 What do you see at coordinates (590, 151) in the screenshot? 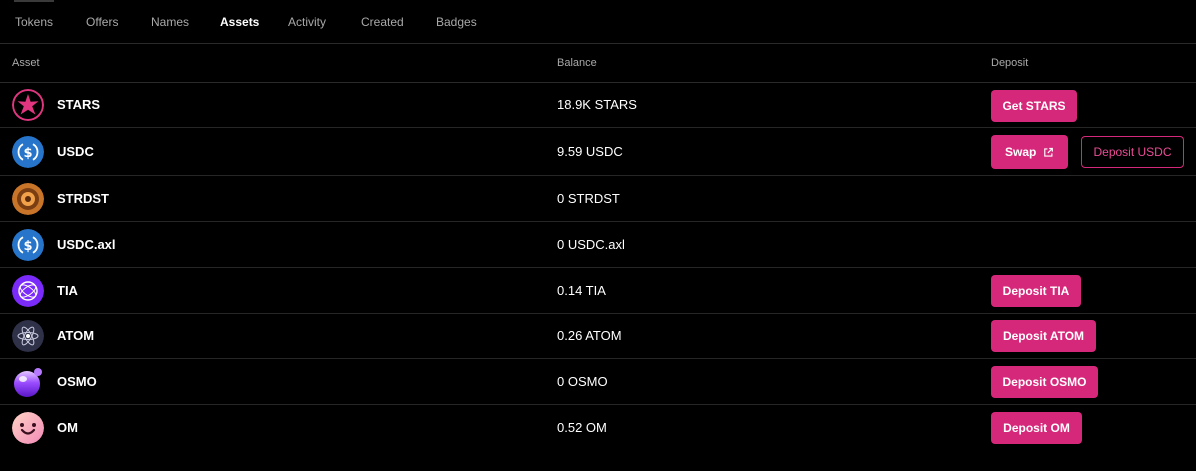
I see `asset-balance: 9.59 USDC` at bounding box center [590, 151].